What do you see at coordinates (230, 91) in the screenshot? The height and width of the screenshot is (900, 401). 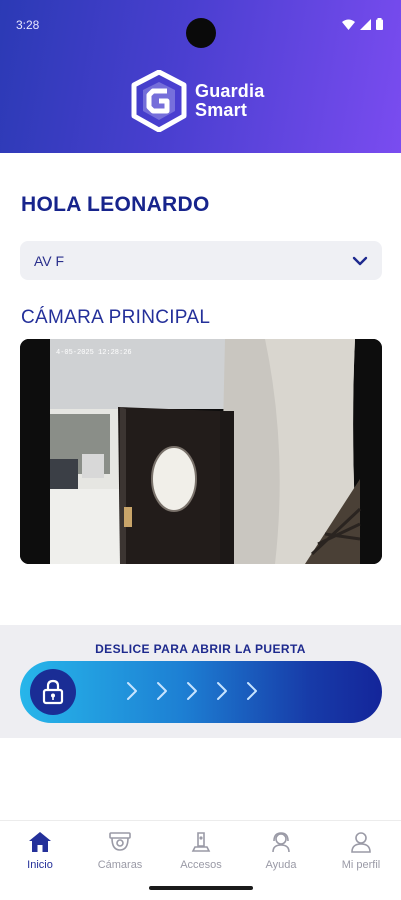 I see `brand-name-line1: Guardia` at bounding box center [230, 91].